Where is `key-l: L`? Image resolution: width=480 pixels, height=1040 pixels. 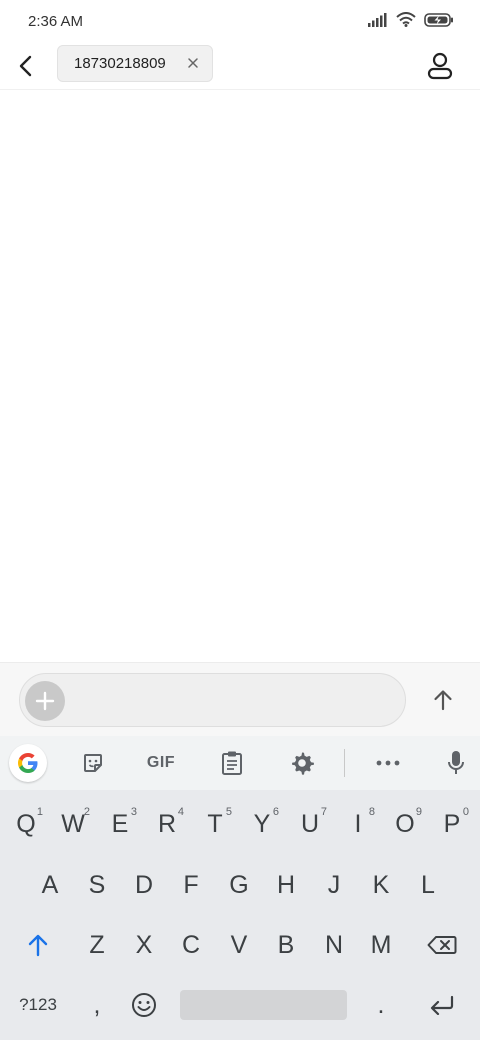
key-l: L is located at coordinates (428, 885).